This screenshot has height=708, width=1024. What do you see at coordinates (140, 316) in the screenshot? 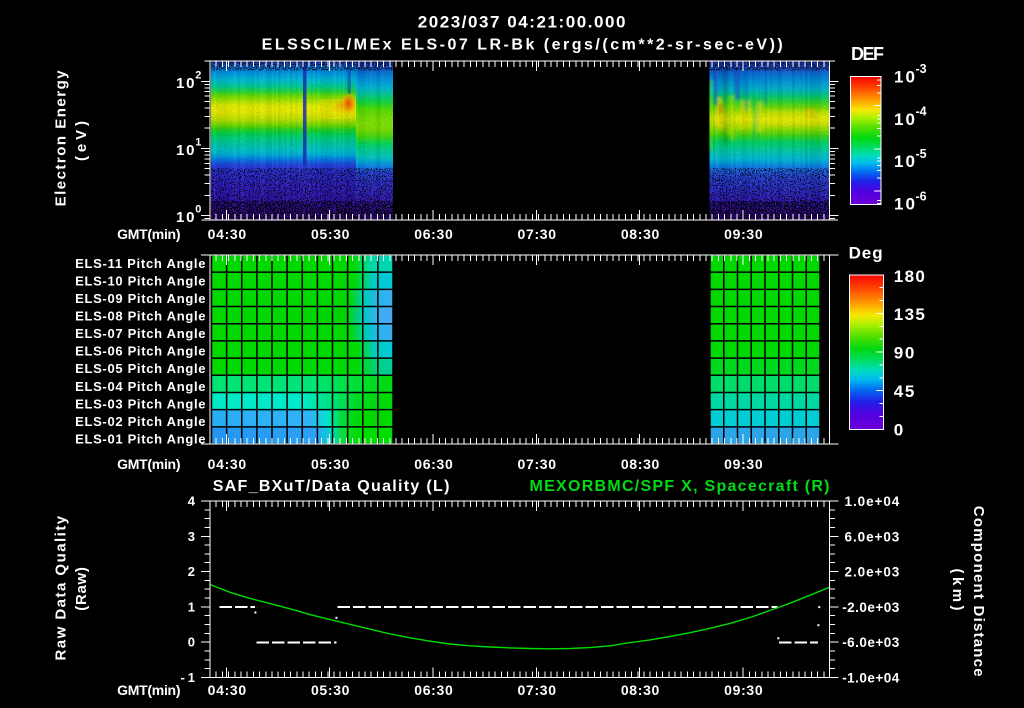
I see `svg-text: ELS-08 Pitch Angle` at bounding box center [140, 316].